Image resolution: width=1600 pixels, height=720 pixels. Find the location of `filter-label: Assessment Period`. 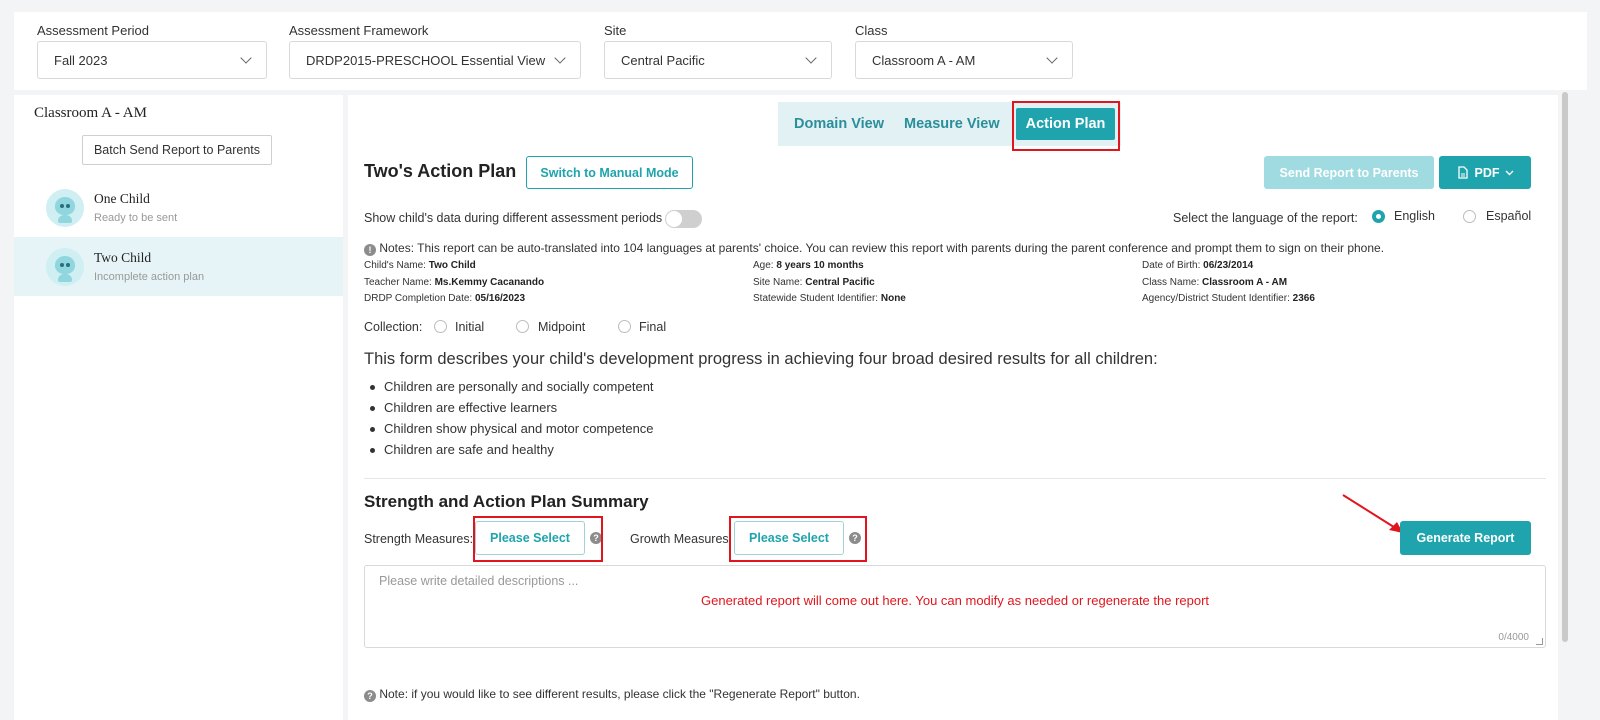

filter-label: Assessment Period is located at coordinates (93, 30).